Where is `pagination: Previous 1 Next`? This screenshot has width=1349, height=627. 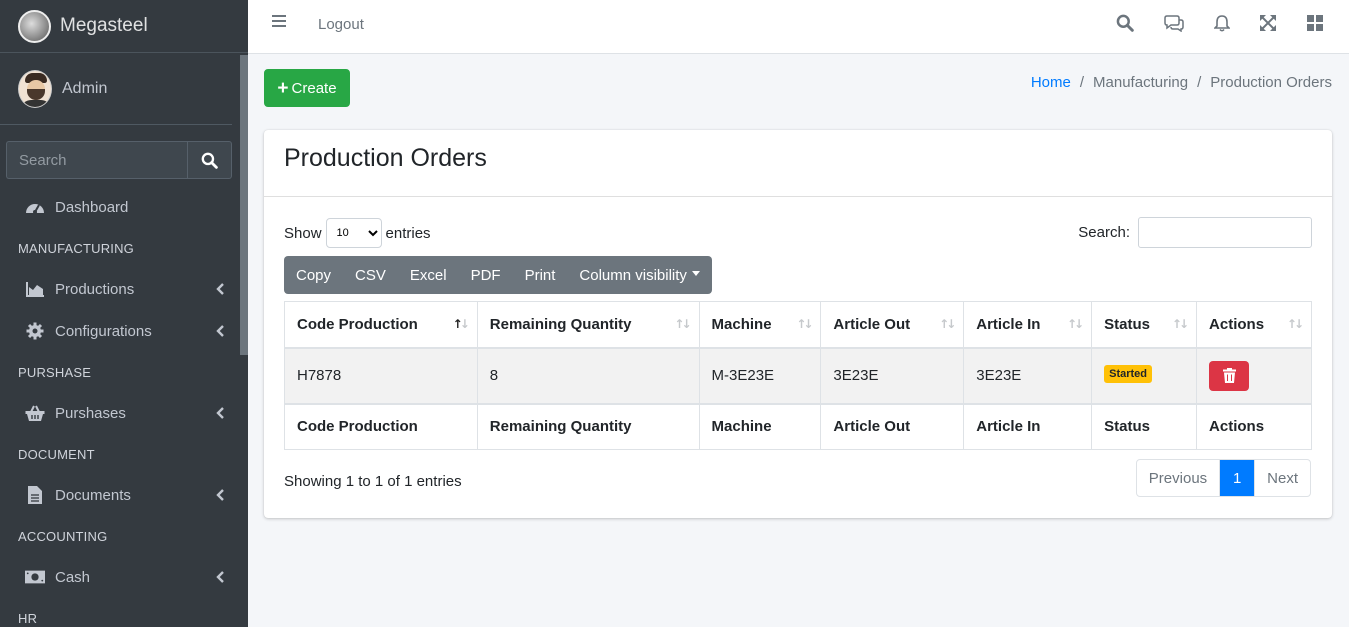 pagination: Previous 1 Next is located at coordinates (1223, 478).